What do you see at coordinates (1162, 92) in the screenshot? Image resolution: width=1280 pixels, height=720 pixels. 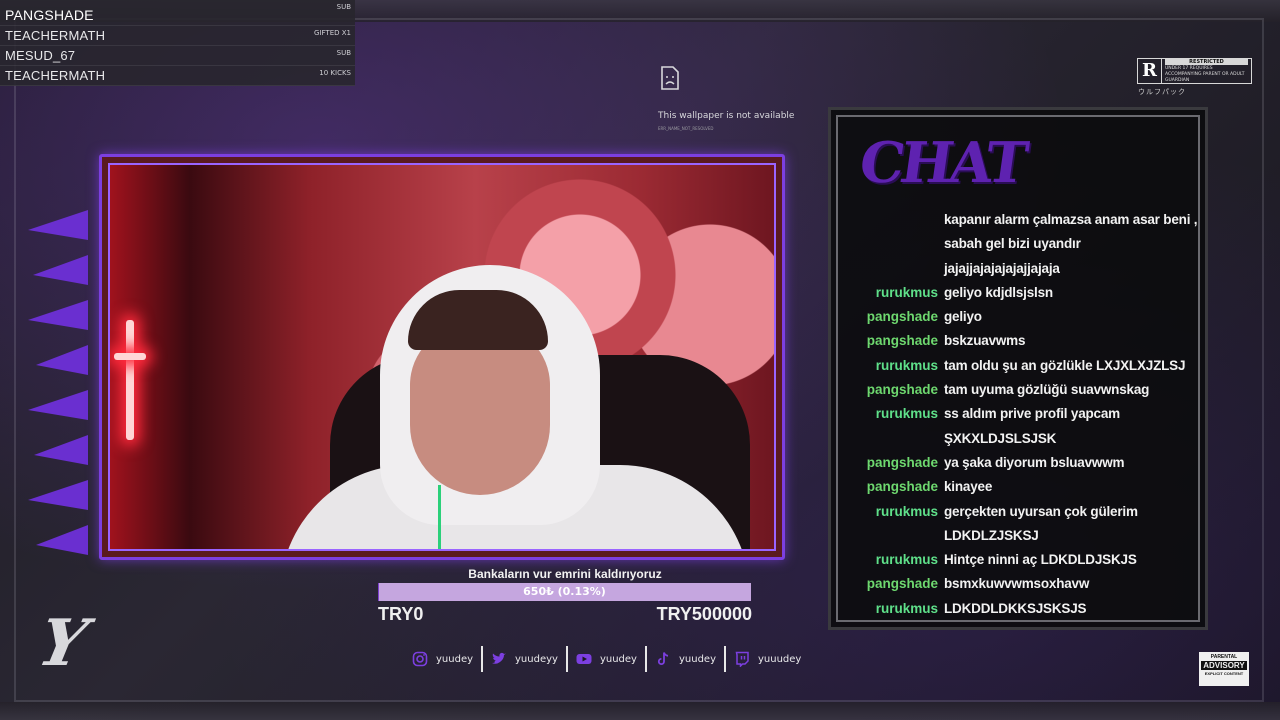 I see `rating-kana: ウルフパック` at bounding box center [1162, 92].